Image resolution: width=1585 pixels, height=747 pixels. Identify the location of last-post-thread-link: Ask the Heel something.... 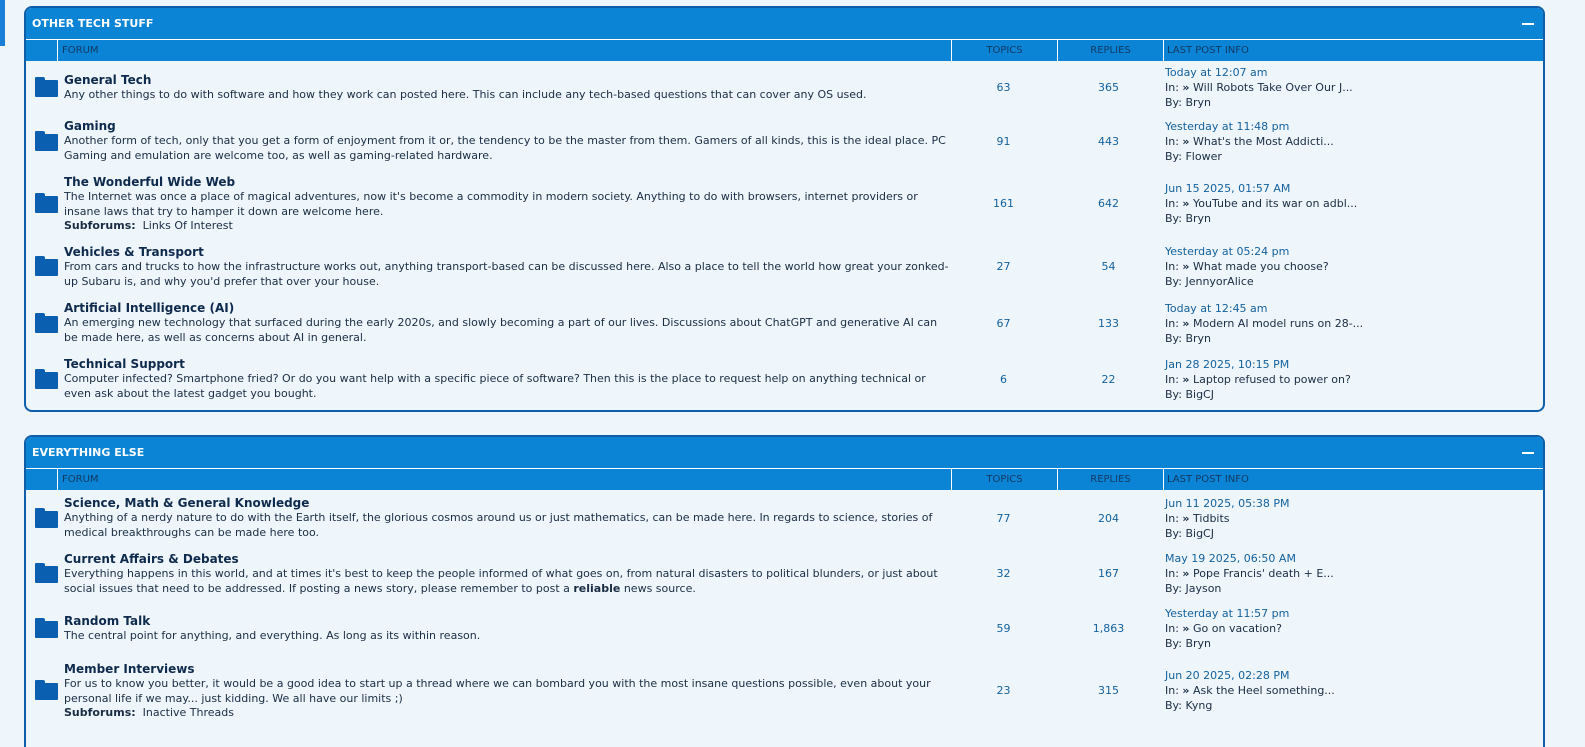
(1264, 690).